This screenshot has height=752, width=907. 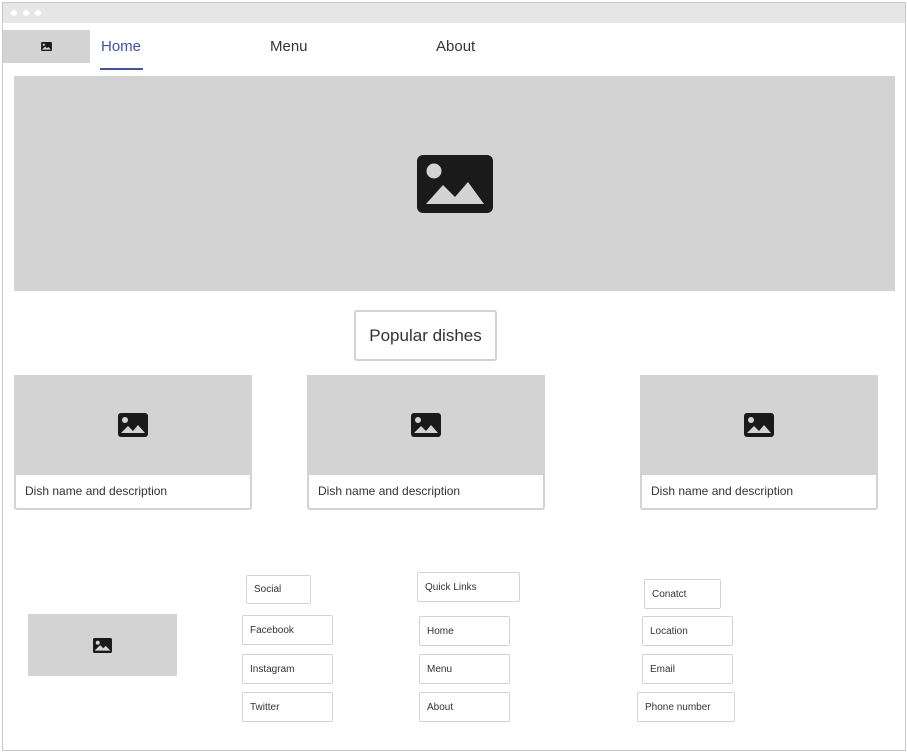 What do you see at coordinates (287, 630) in the screenshot?
I see `facebook-link: Facebook` at bounding box center [287, 630].